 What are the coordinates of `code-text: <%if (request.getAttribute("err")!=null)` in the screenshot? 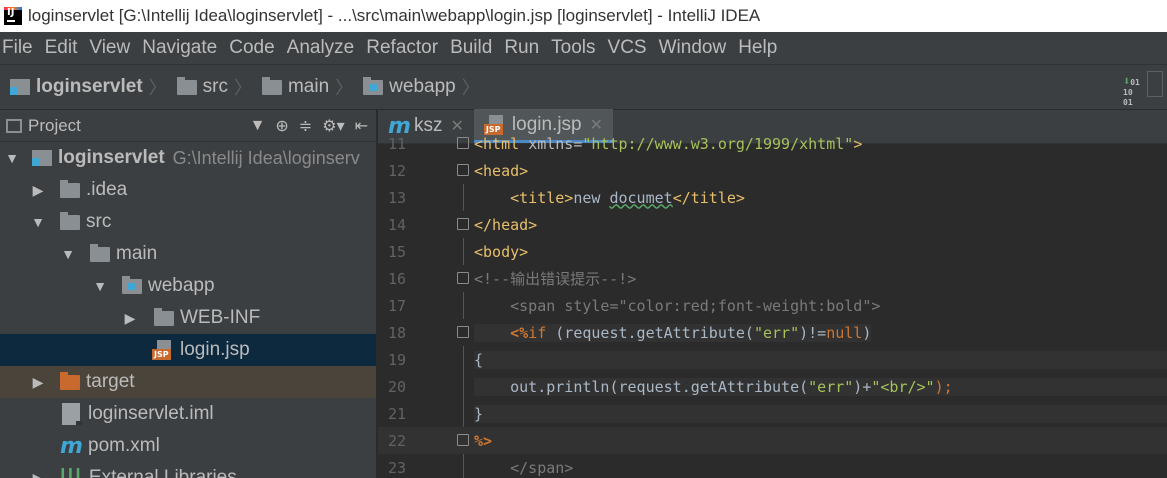 It's located at (673, 332).